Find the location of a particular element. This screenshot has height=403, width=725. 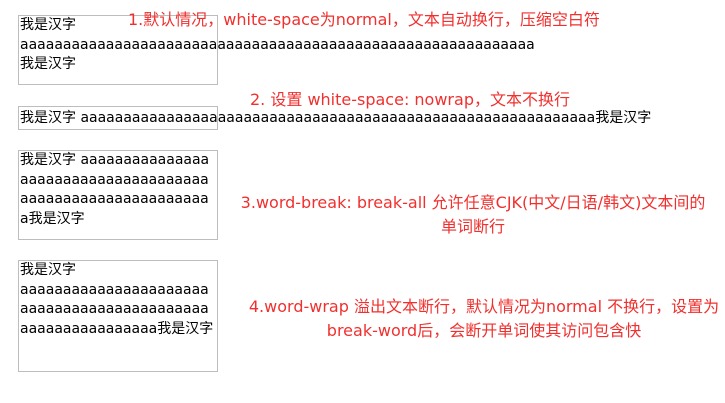

caption-normal: 1.默认情况，white-space为normal，文本自动换行，压缩空白符 is located at coordinates (364, 19).